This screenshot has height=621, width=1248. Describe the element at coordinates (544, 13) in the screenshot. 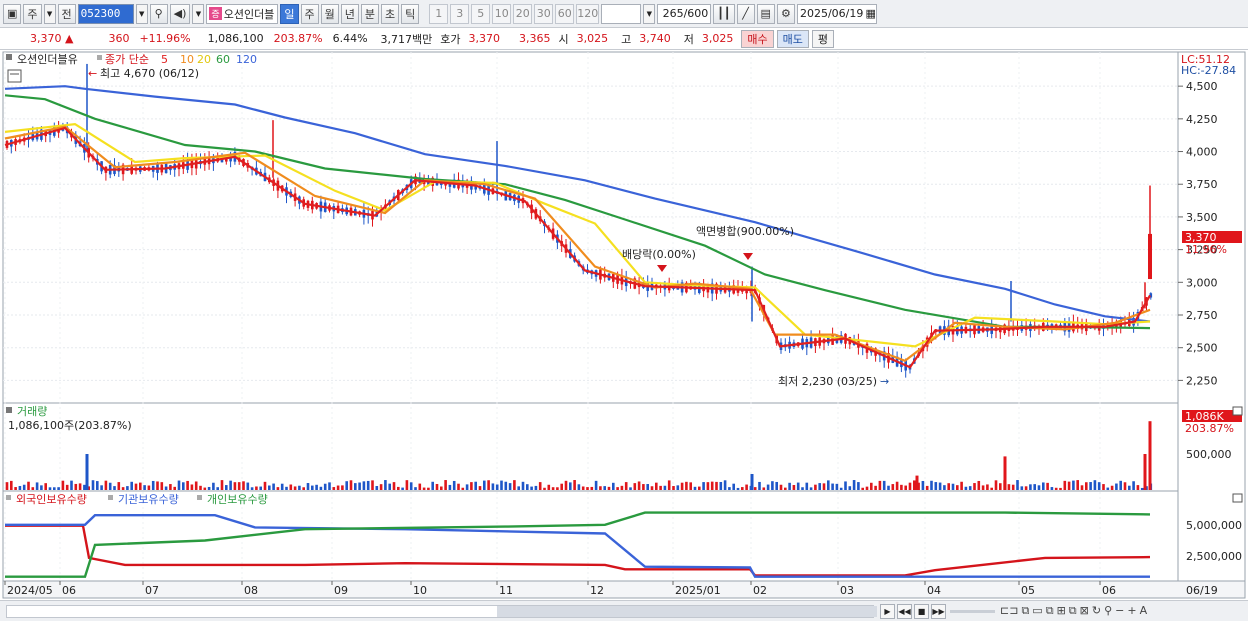

I see `interval-30: 30` at that location.